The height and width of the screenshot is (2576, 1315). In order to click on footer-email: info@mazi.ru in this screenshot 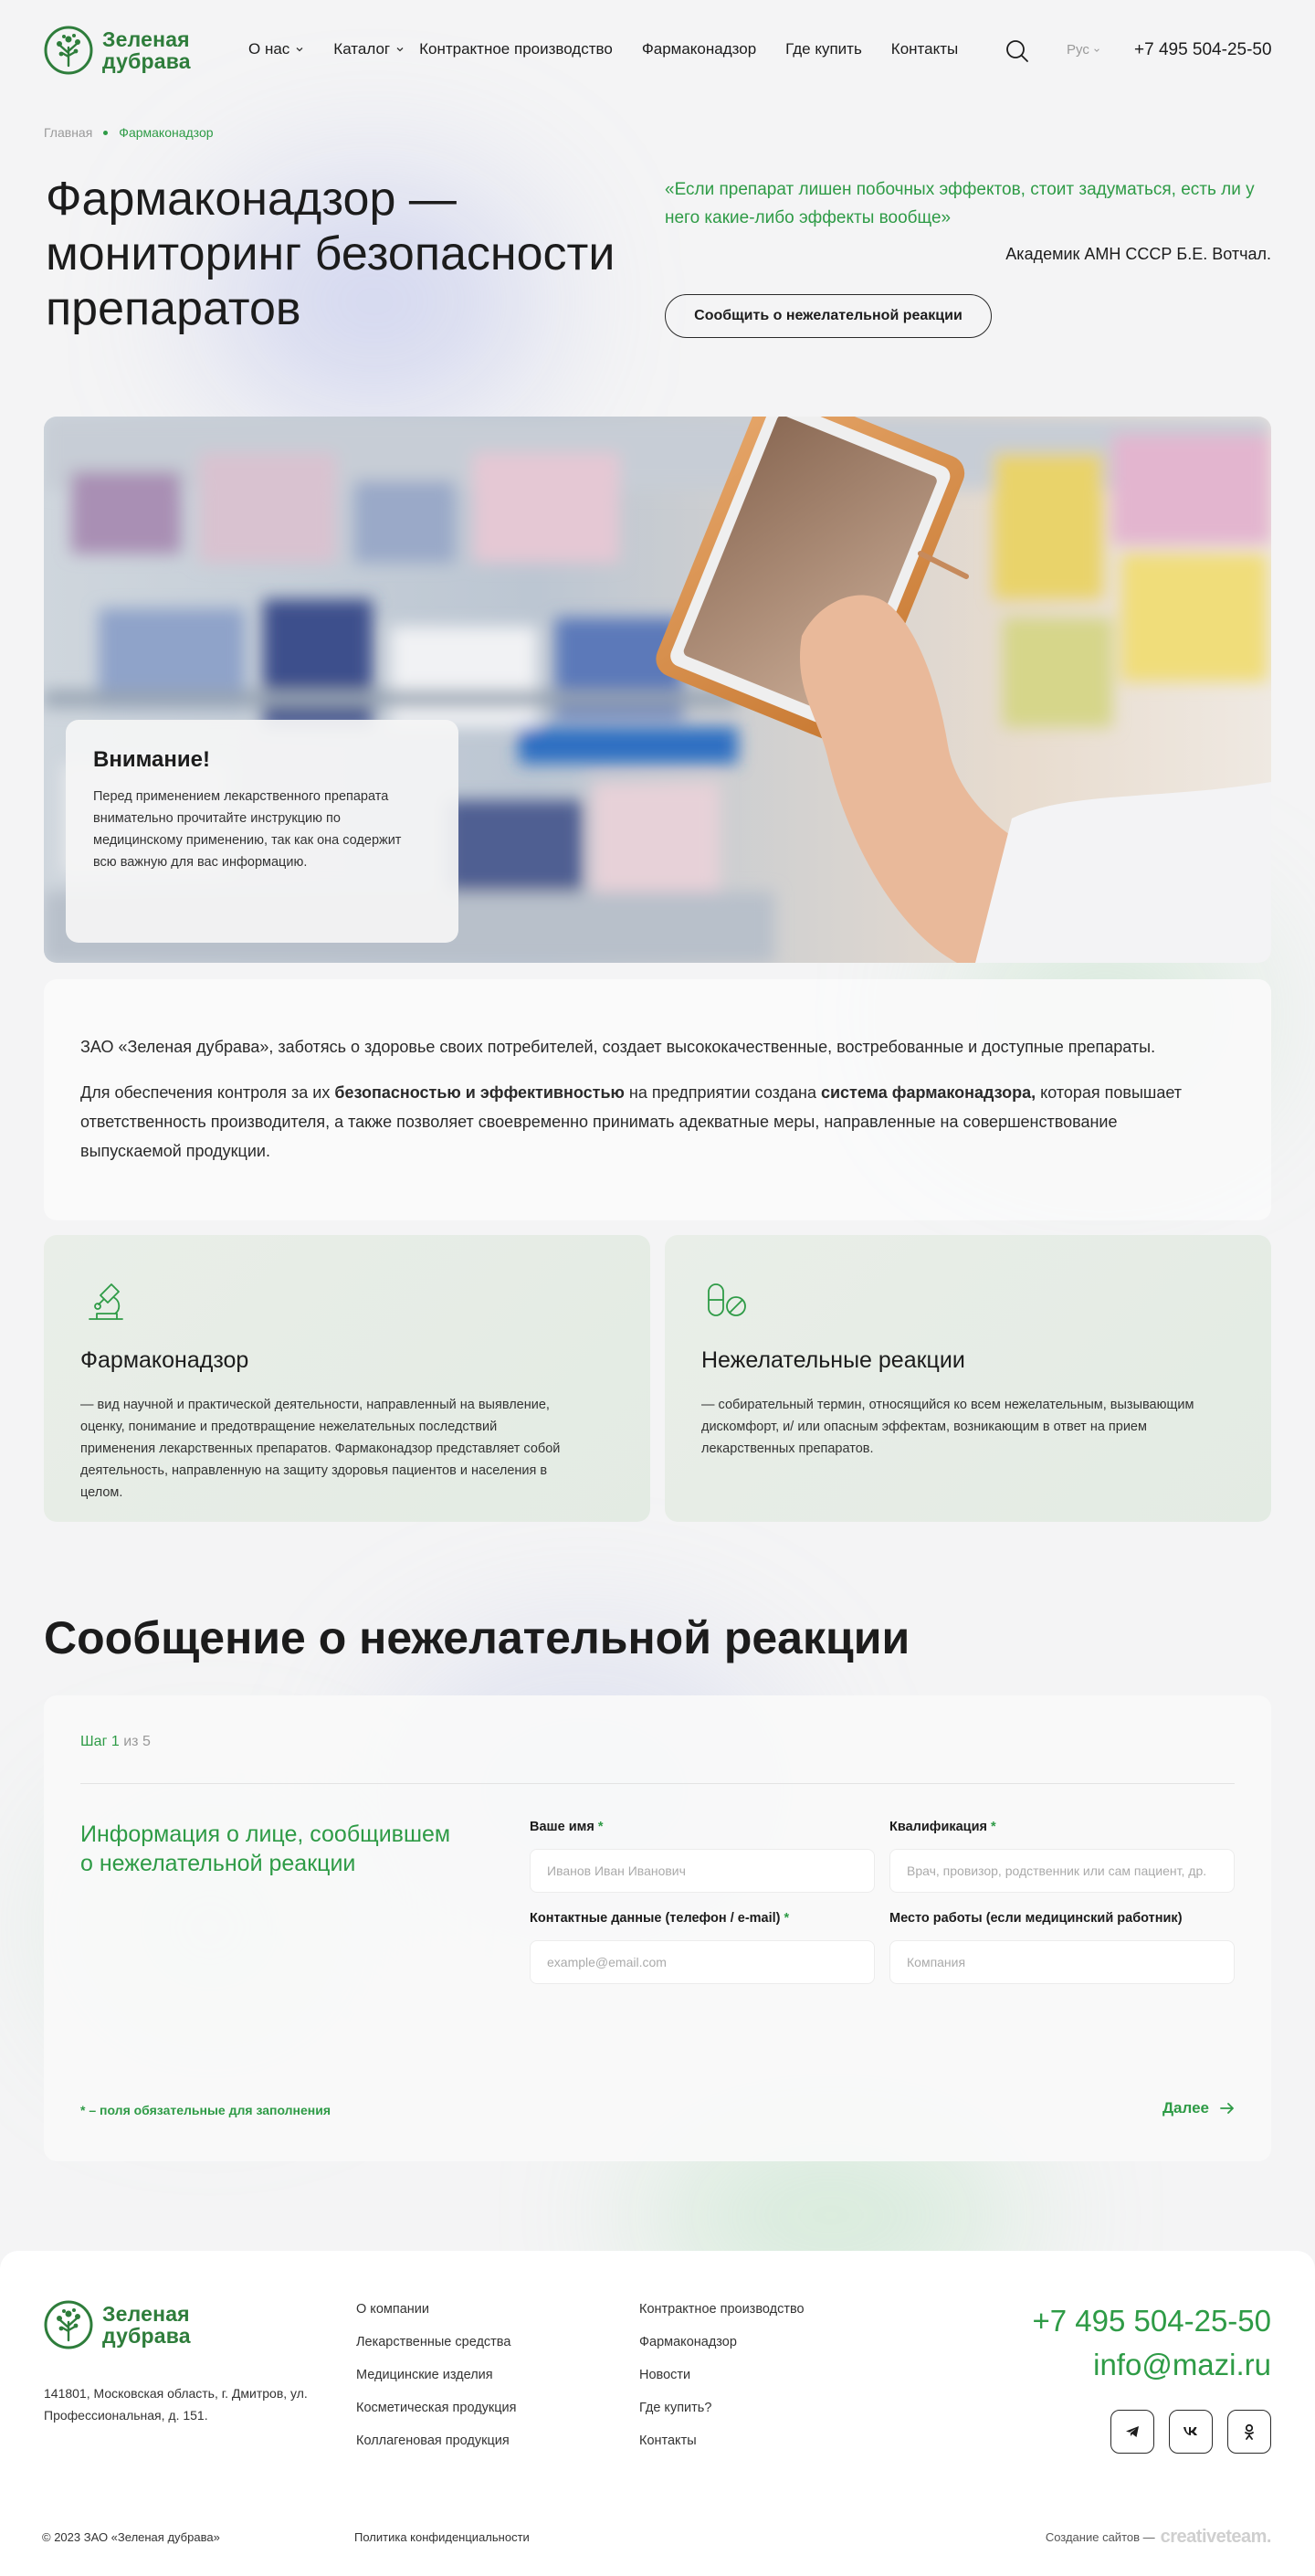, I will do `click(1182, 2365)`.